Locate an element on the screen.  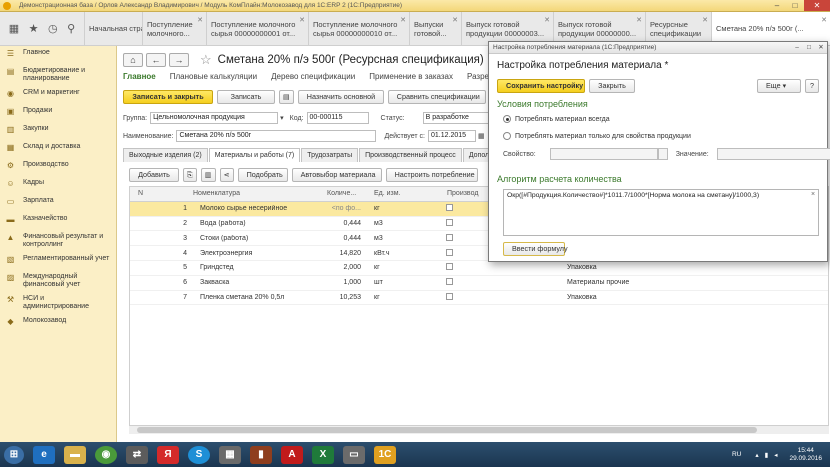
dialog-minimize-icon: – is located at coordinates (797, 47).